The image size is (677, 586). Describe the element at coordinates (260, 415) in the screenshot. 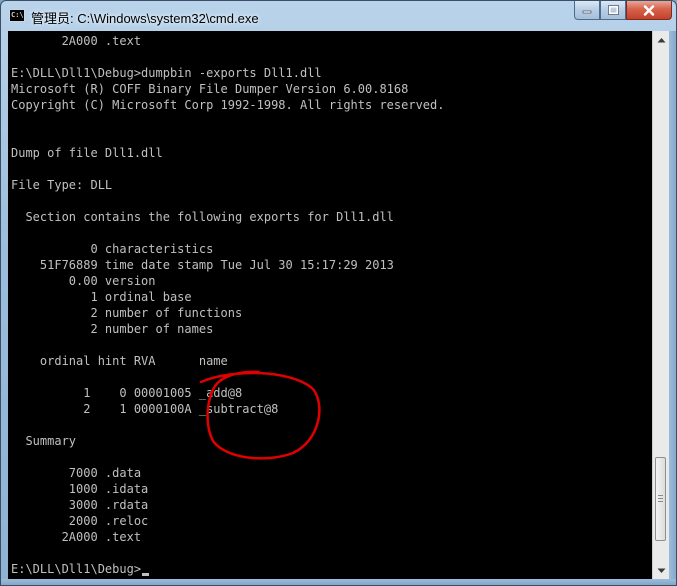

I see `red-circle-annotation` at that location.